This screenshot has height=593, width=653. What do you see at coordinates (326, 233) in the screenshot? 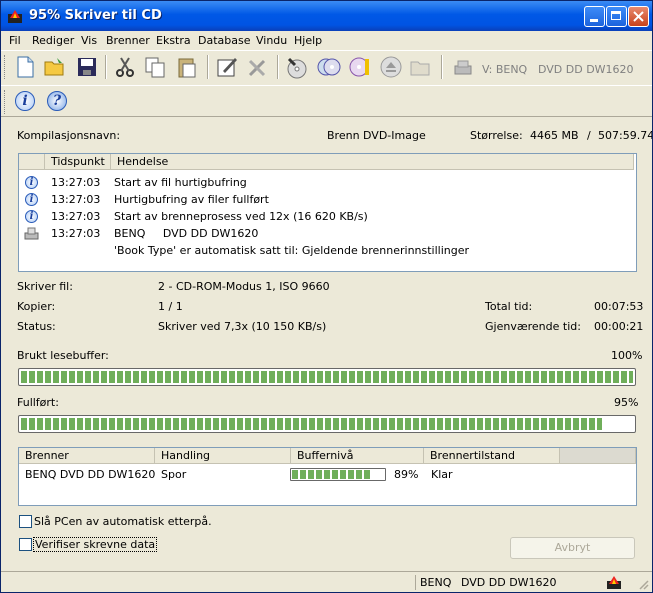
I see `log-row: 13:27:03 BENQ DVD DD DW1620` at bounding box center [326, 233].